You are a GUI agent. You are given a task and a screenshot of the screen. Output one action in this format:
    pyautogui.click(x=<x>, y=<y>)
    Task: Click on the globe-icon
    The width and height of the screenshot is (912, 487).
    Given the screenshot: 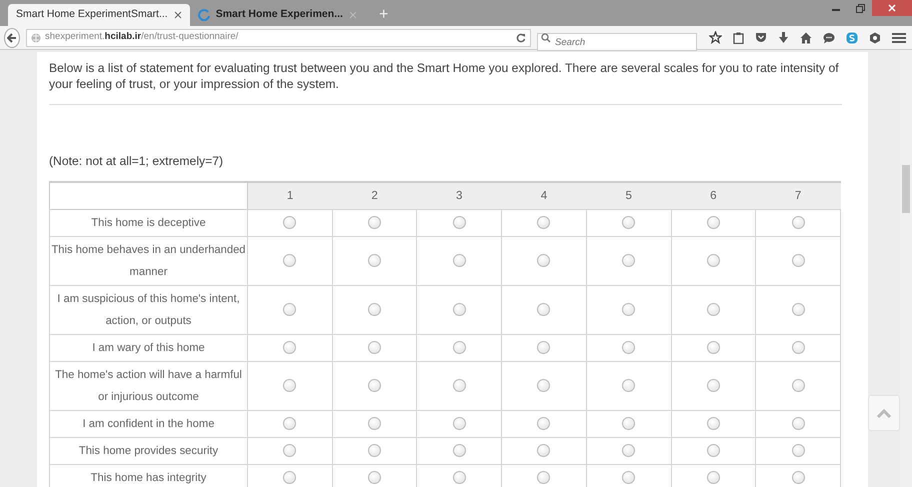 What is the action you would take?
    pyautogui.click(x=36, y=37)
    